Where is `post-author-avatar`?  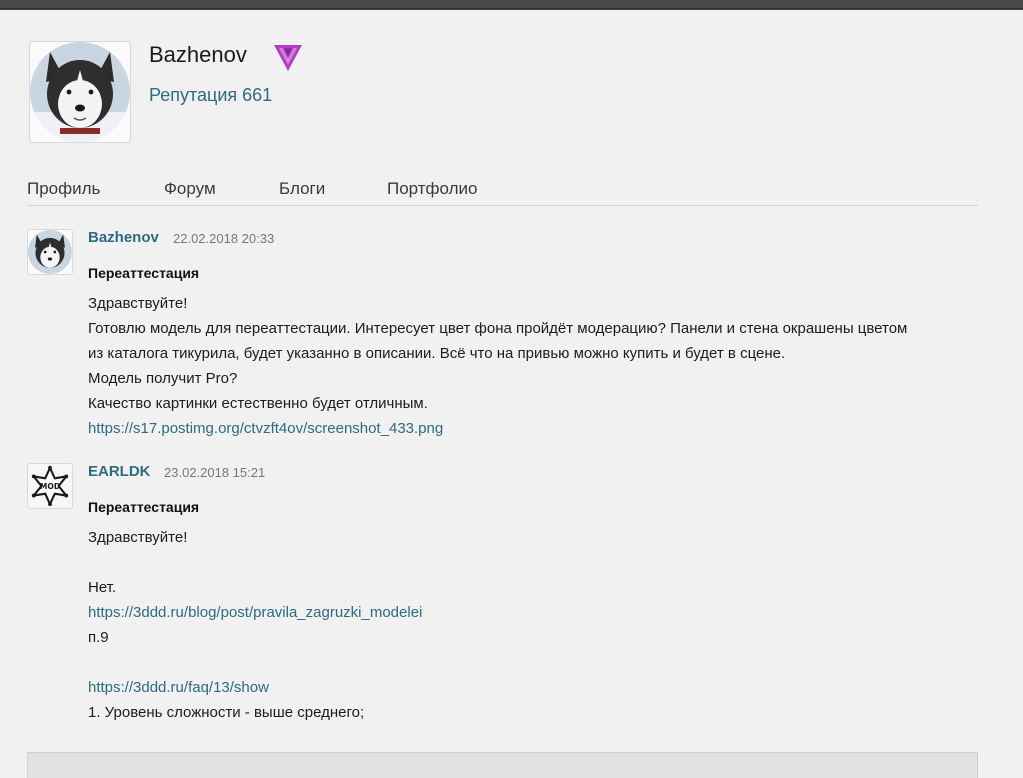
post-author-avatar is located at coordinates (50, 252).